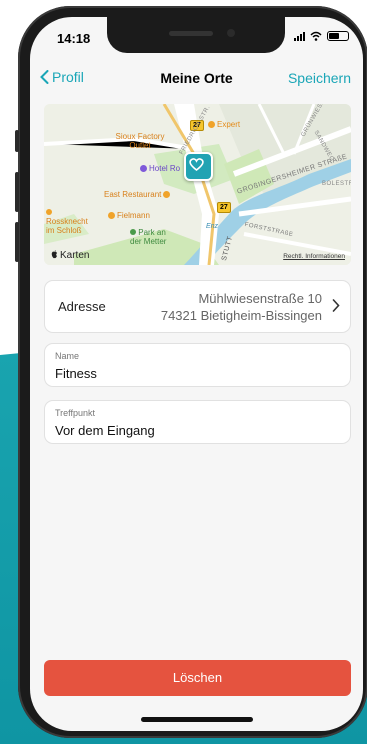  What do you see at coordinates (129, 215) in the screenshot?
I see `poi-fielmann: Fielmann` at bounding box center [129, 215].